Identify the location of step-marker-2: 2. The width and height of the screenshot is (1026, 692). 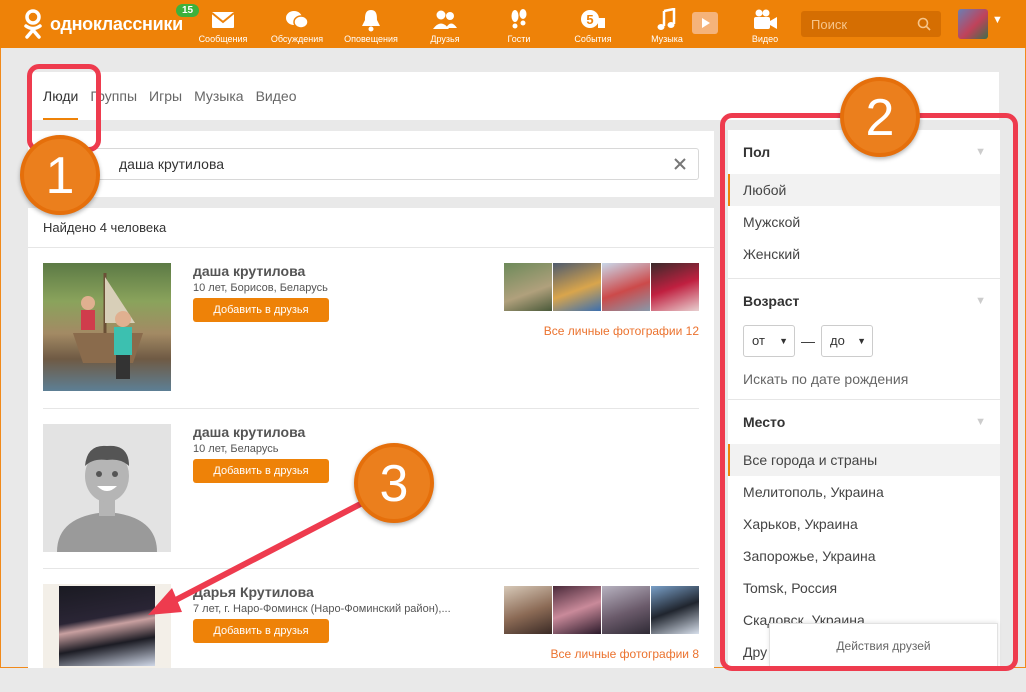
(880, 117).